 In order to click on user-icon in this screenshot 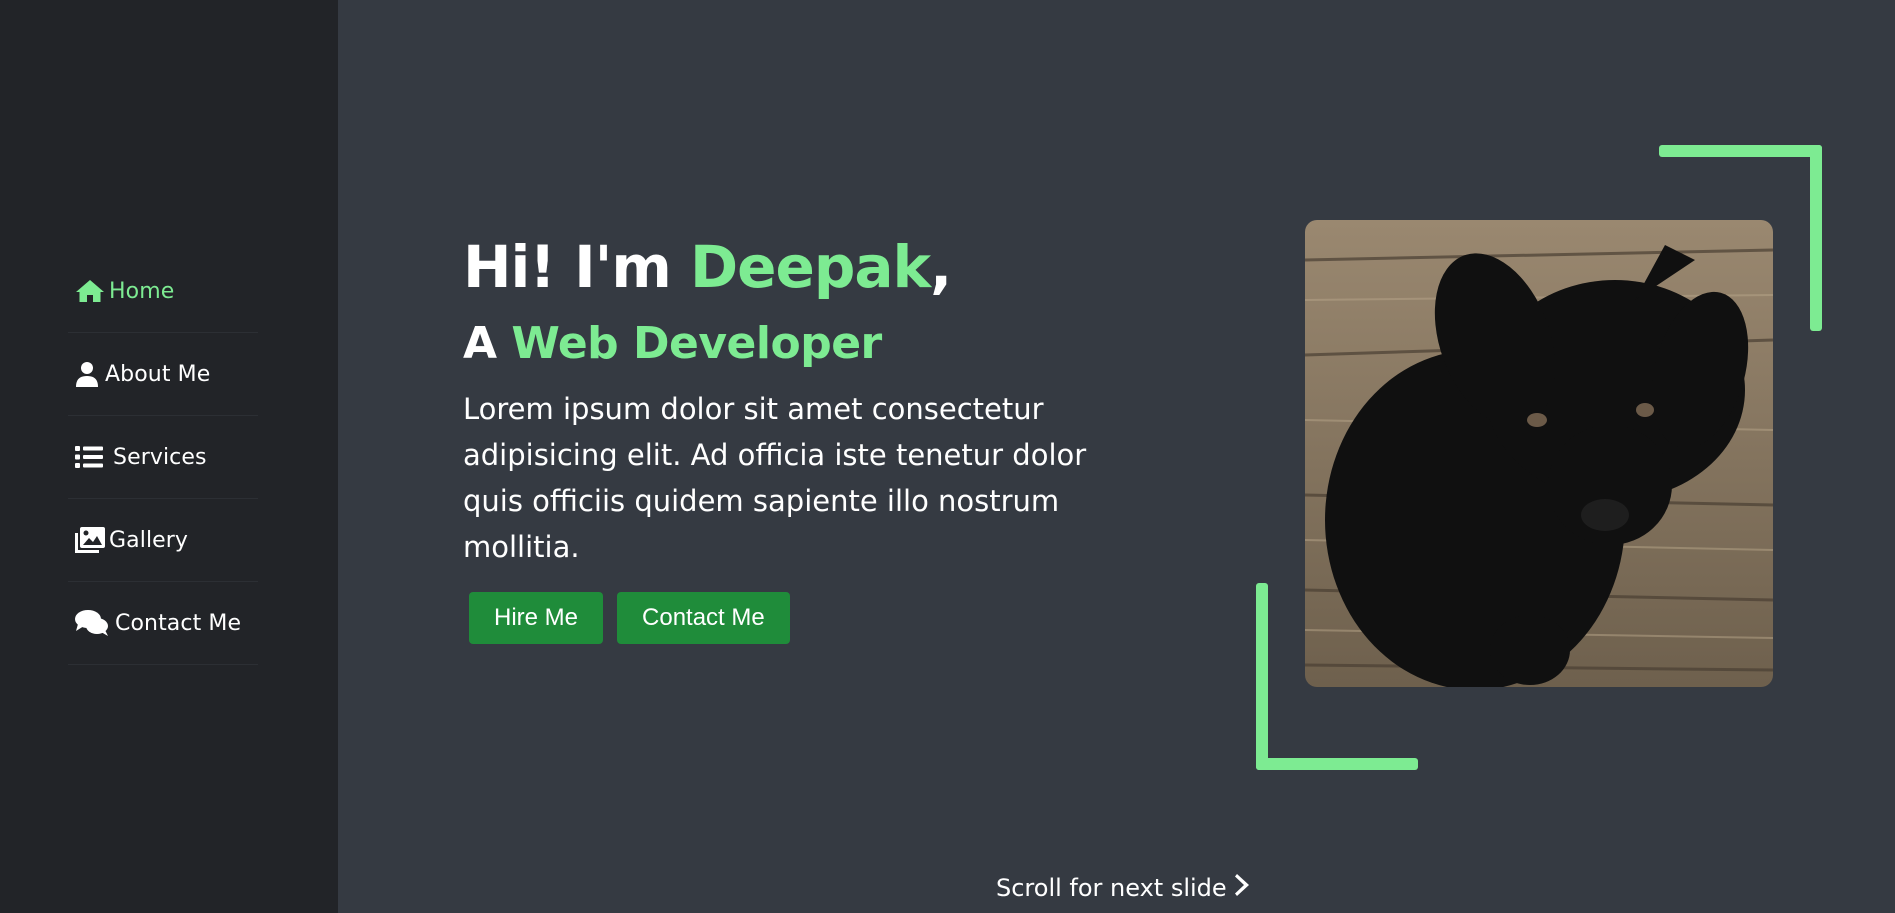, I will do `click(90, 374)`.